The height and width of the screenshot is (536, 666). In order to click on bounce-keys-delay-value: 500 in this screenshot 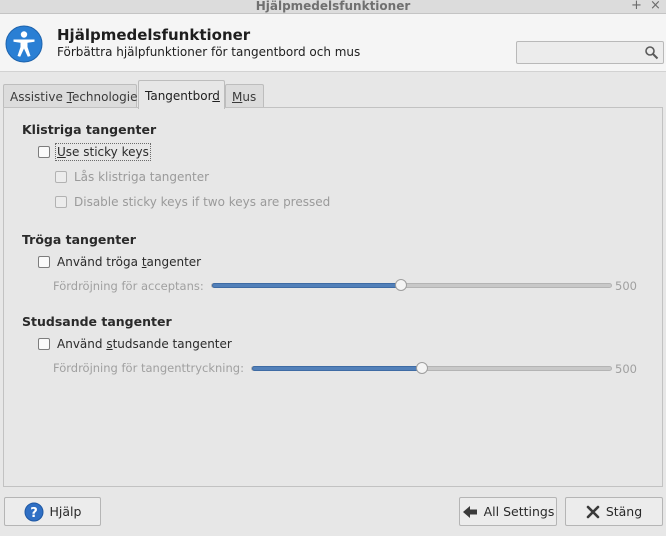, I will do `click(626, 369)`.